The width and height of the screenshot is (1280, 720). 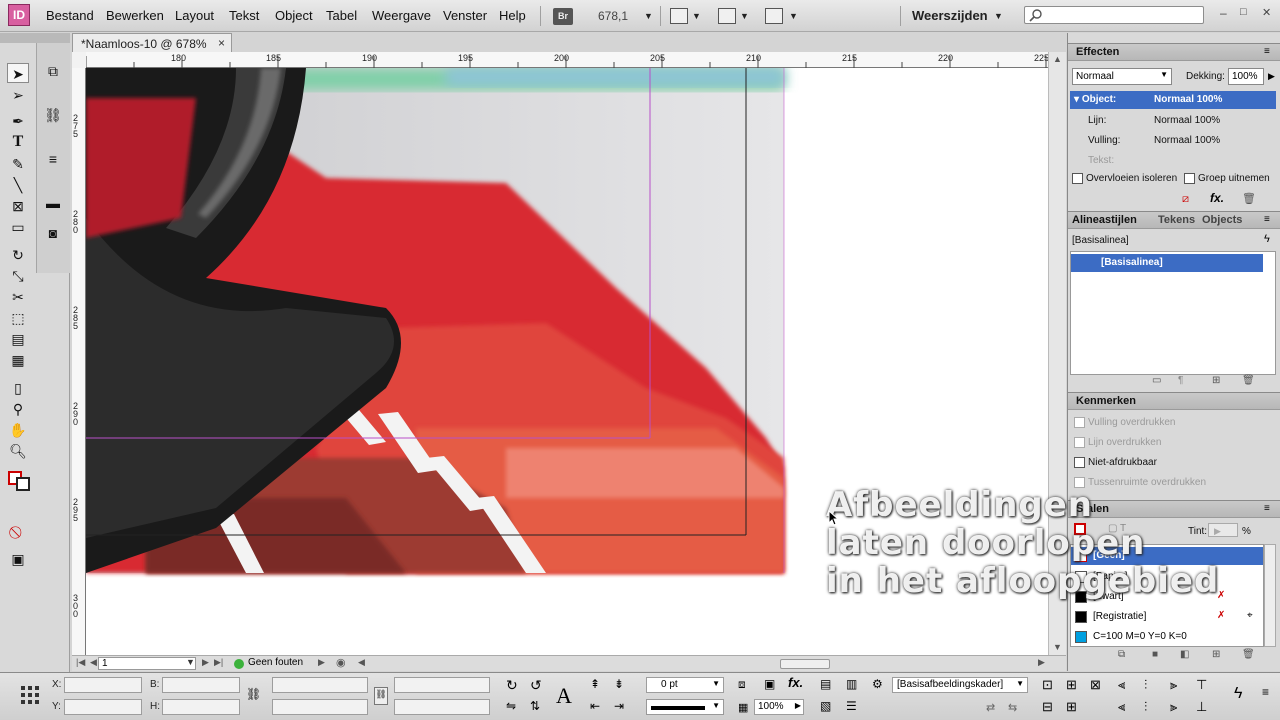 What do you see at coordinates (564, 696) in the screenshot?
I see `text-orientation-icon: A` at bounding box center [564, 696].